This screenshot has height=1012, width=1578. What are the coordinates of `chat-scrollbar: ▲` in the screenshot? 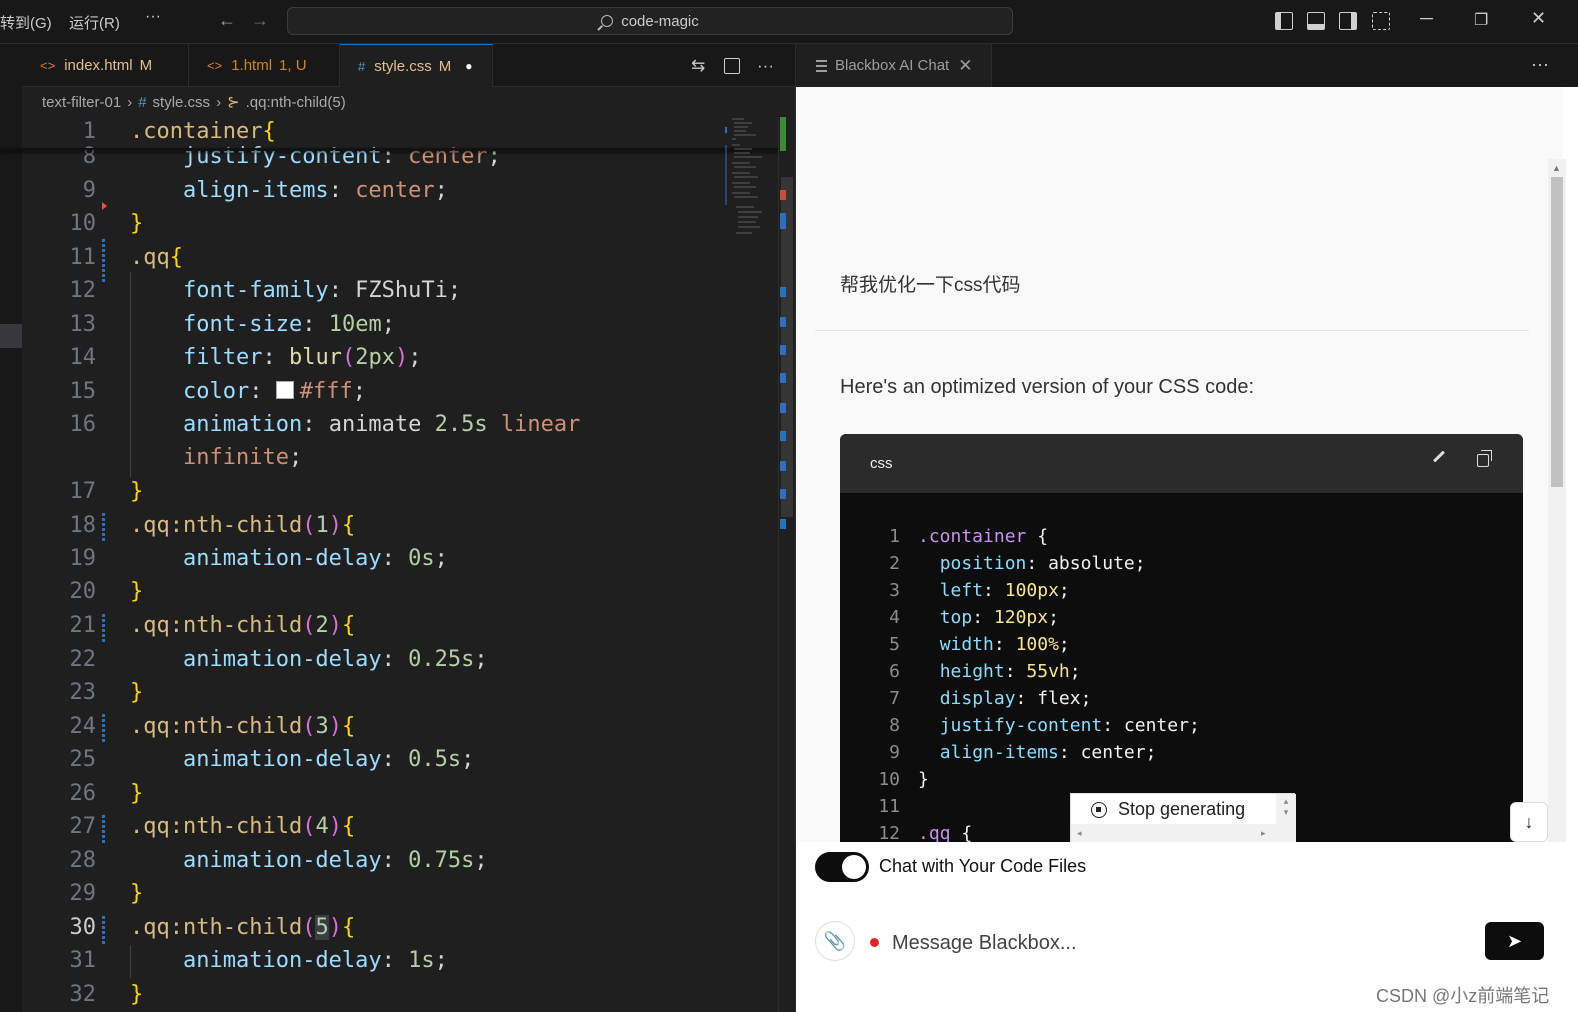 It's located at (1557, 501).